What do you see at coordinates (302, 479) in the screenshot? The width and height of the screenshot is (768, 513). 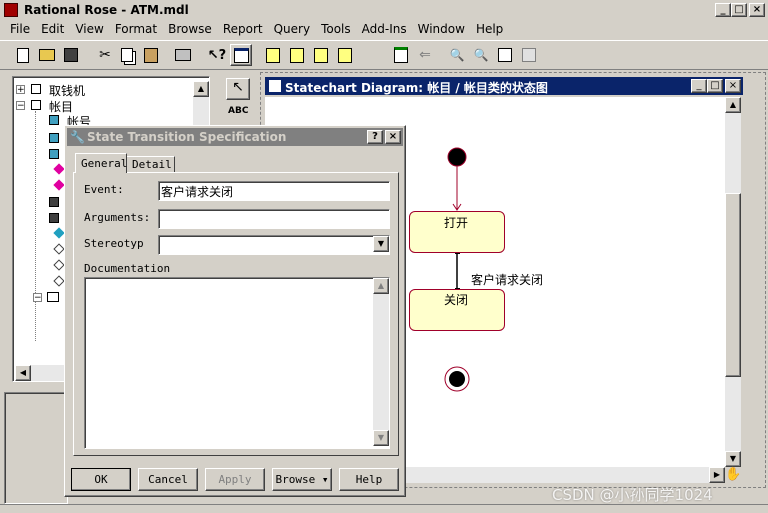 I see `browse-button: Browse ▾` at bounding box center [302, 479].